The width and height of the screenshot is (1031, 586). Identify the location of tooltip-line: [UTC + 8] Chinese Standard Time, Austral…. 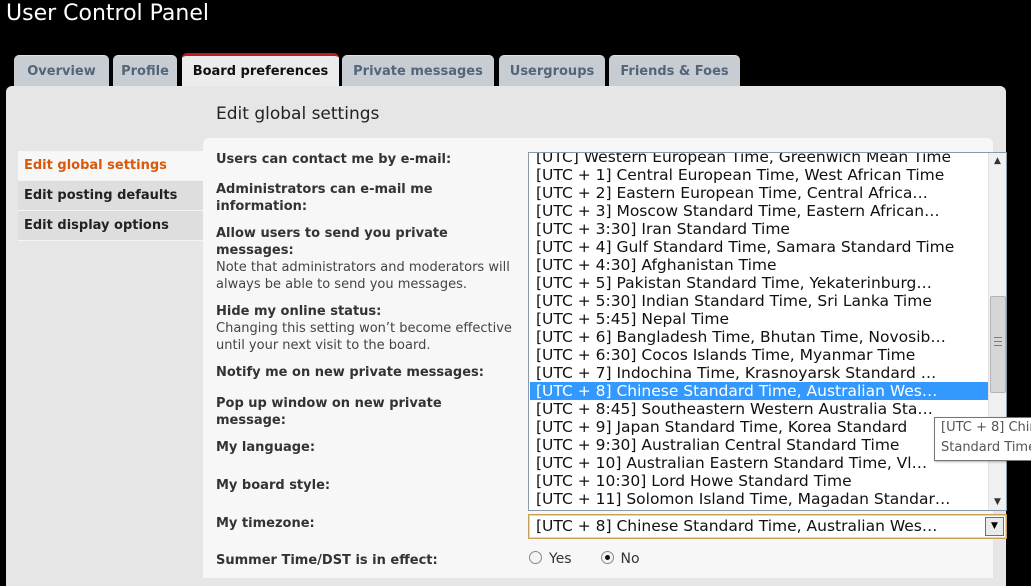
(986, 427).